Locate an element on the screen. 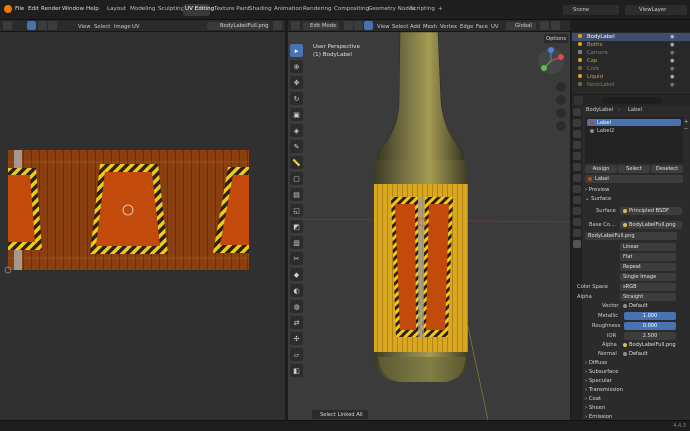  perspective-toggle-icon is located at coordinates (561, 126).